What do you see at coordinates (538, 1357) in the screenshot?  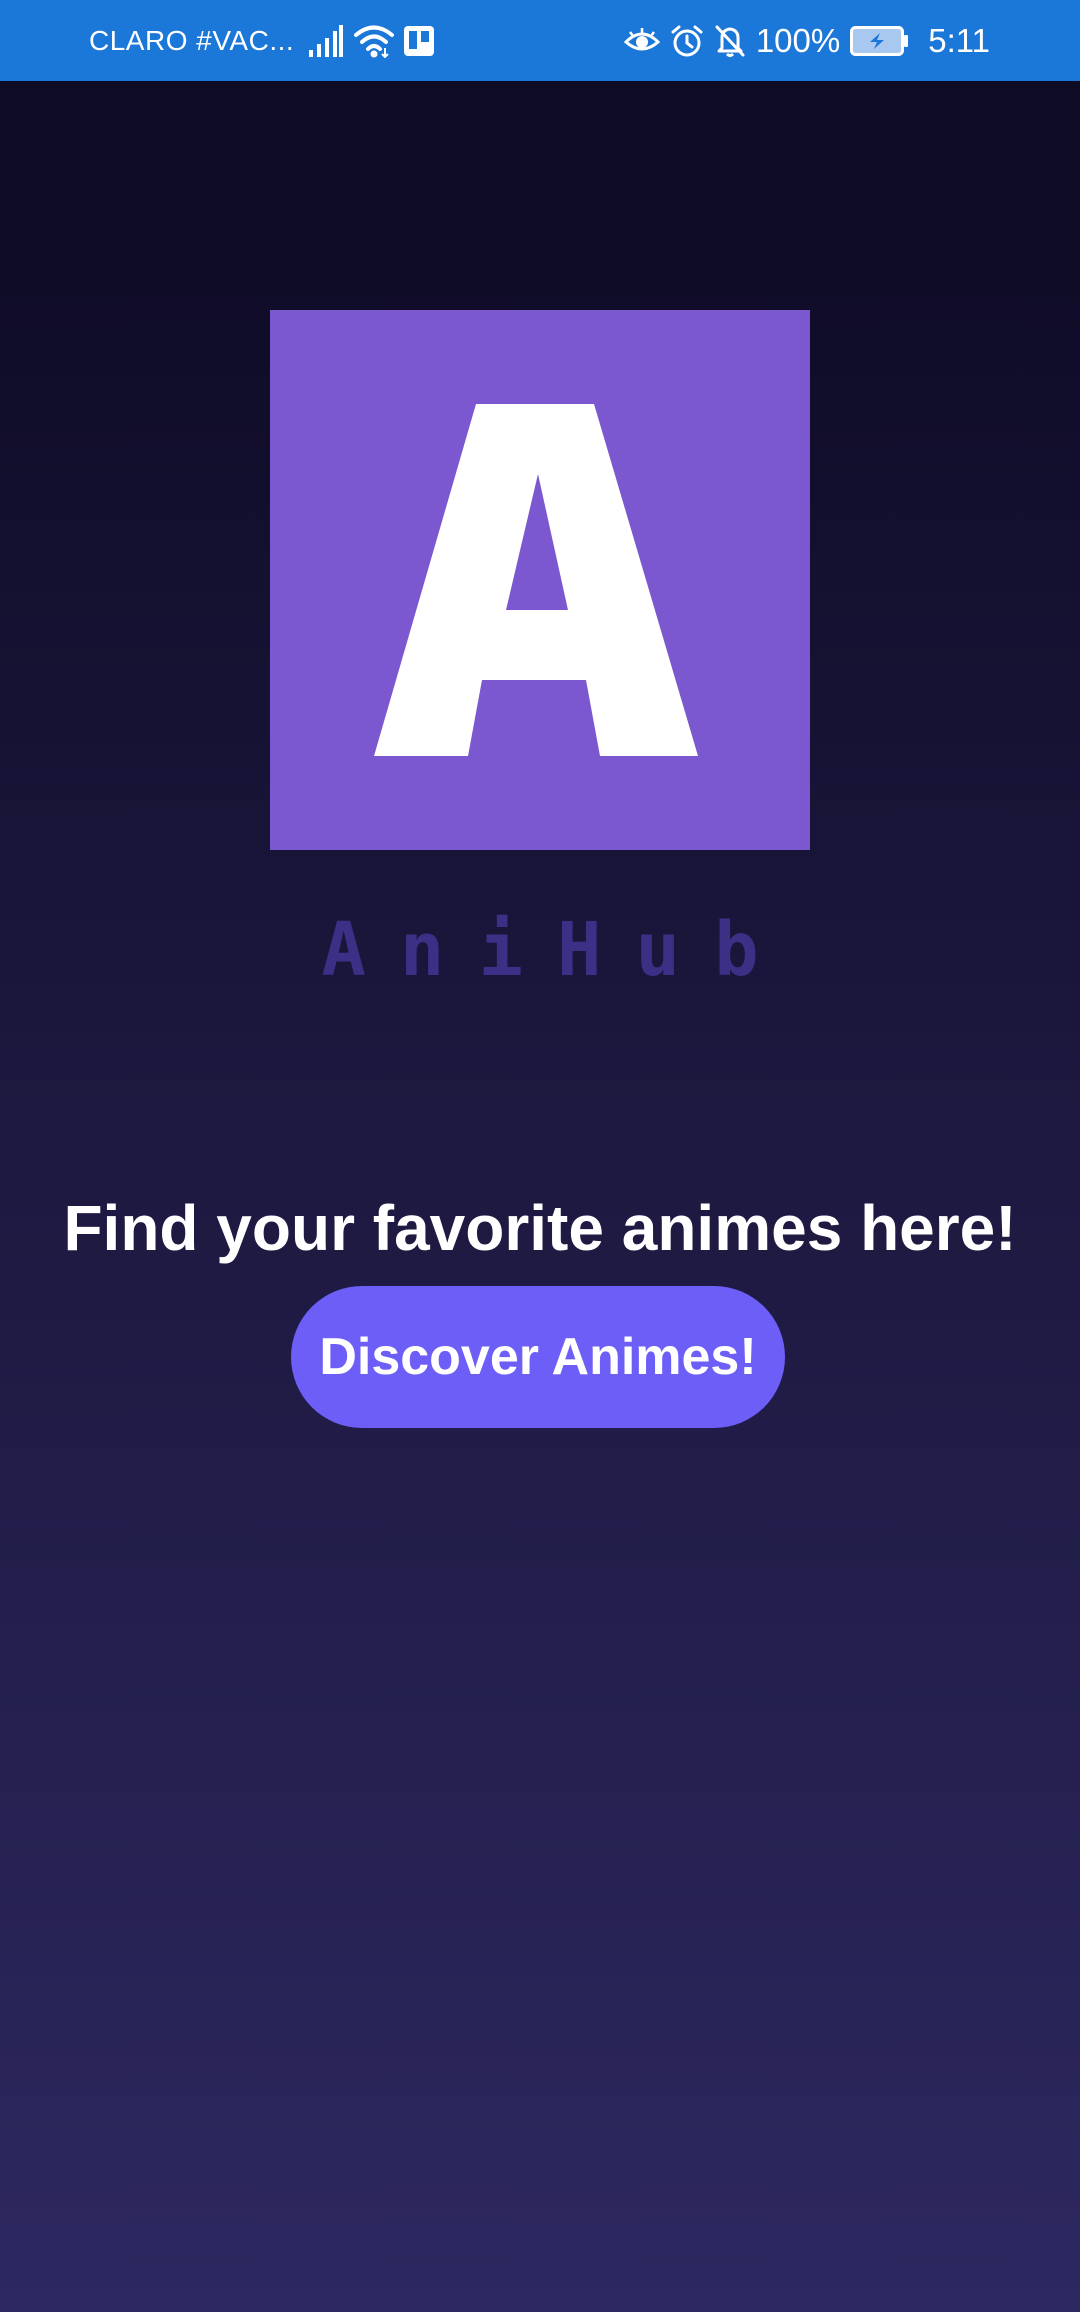 I see `discover-animes-button: Discover Animes!` at bounding box center [538, 1357].